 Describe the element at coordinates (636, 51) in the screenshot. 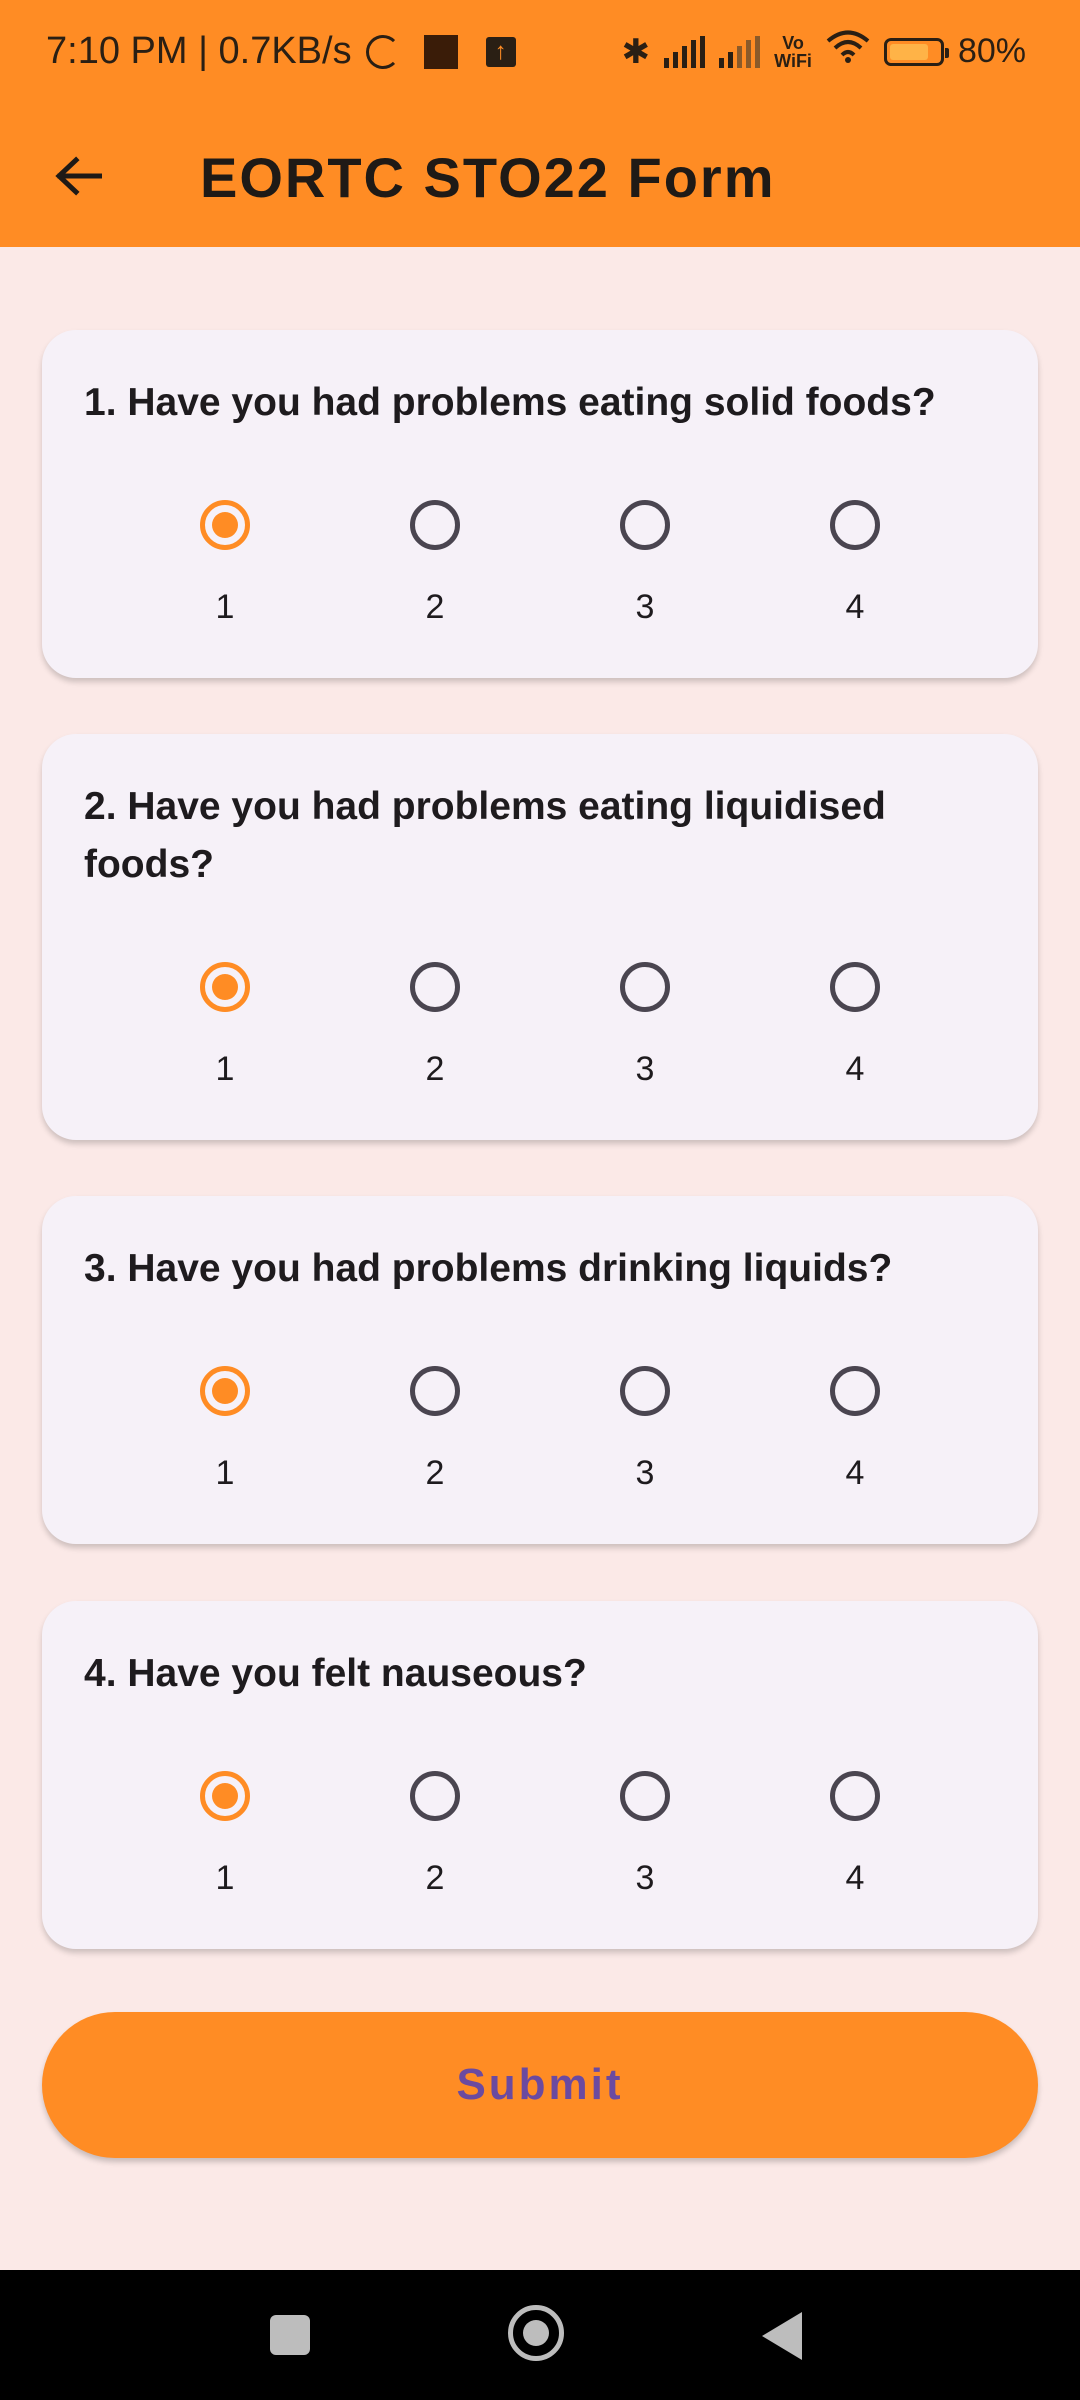

I see `bluetooth-icon: ✱` at that location.